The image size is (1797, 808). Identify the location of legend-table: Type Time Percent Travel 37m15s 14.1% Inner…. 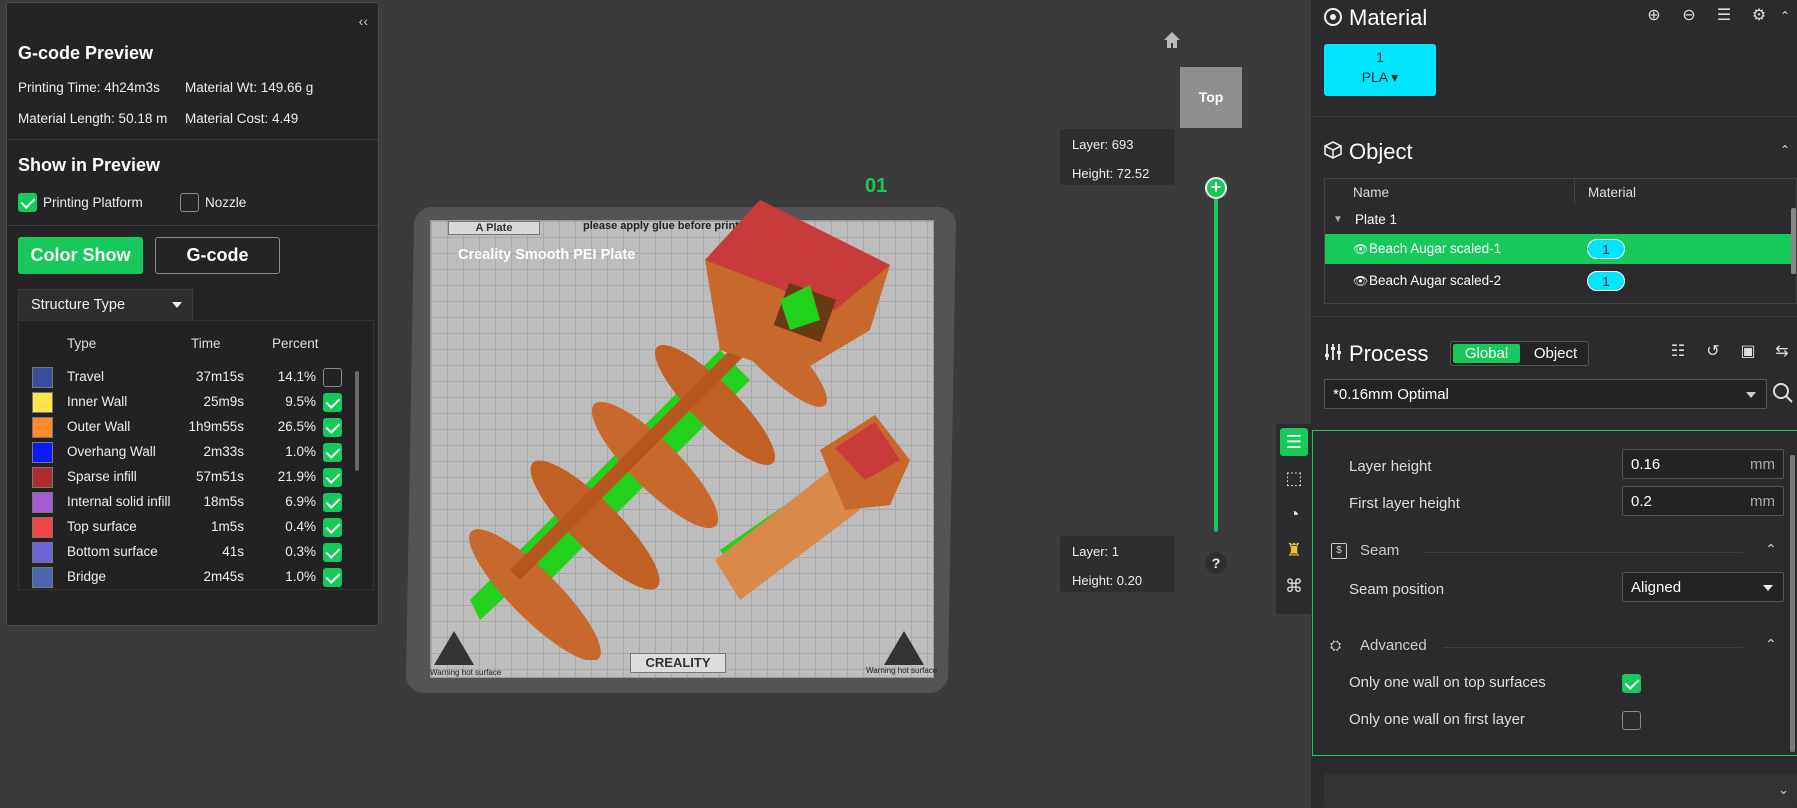
(196, 455).